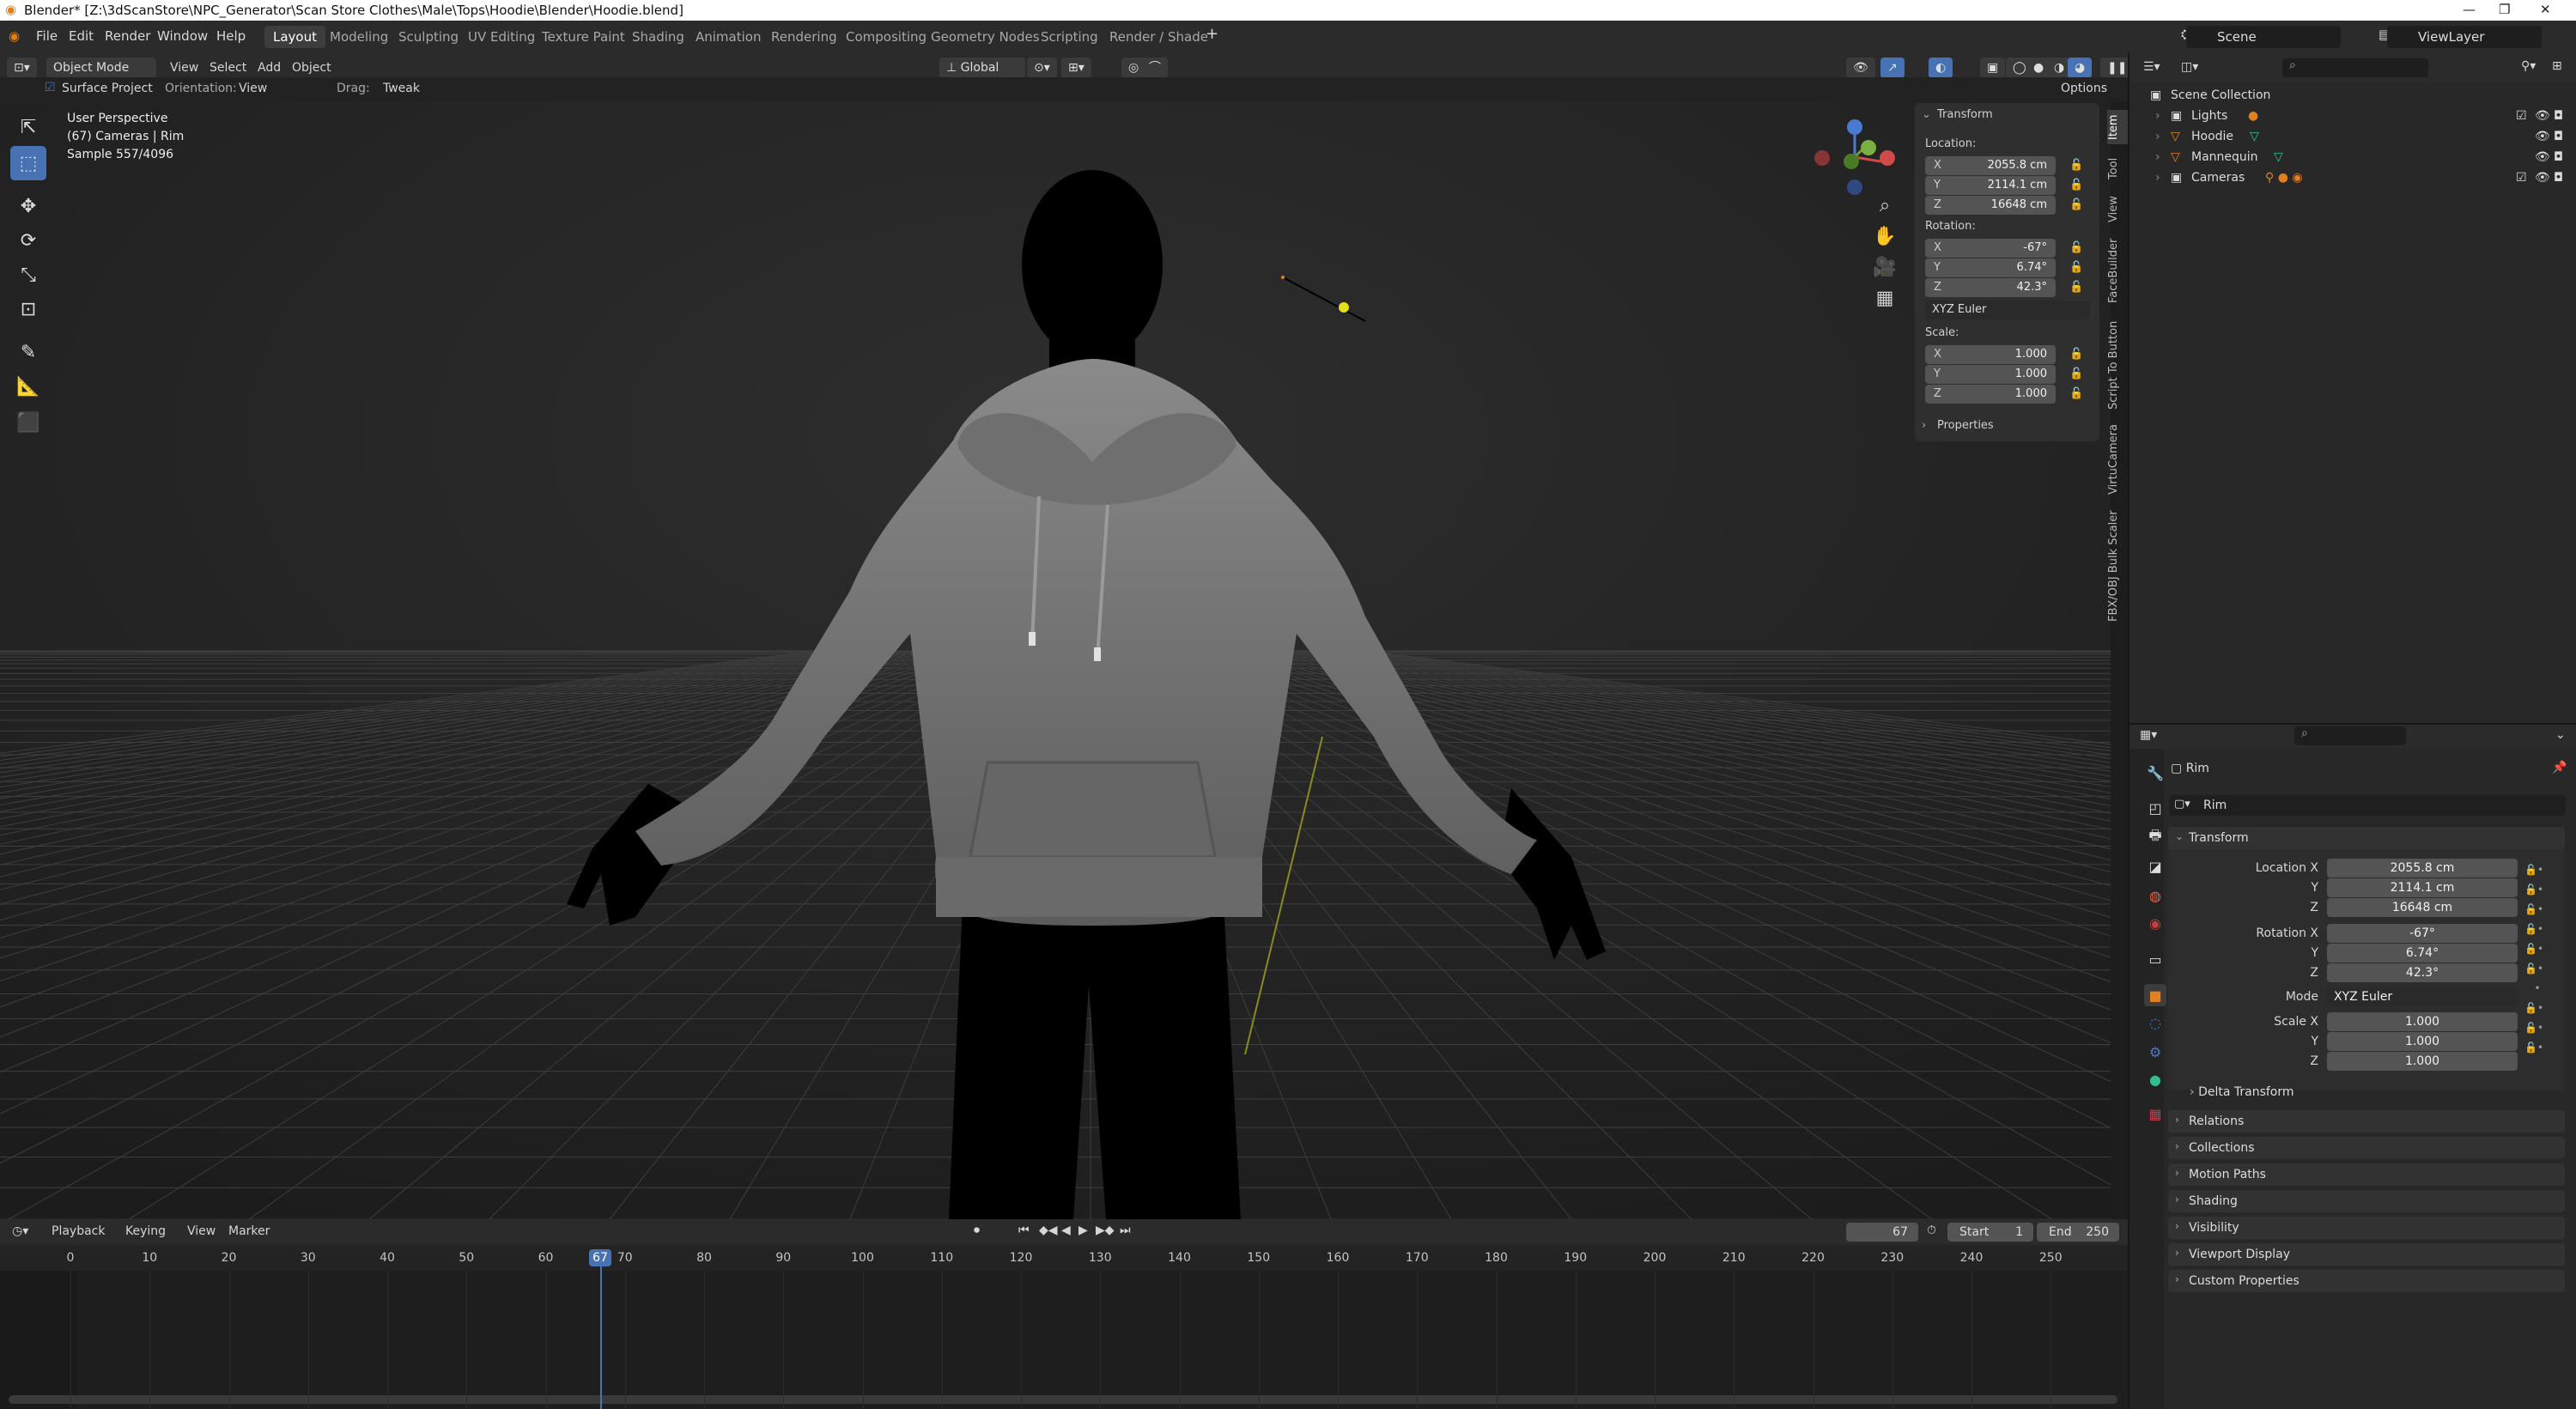 This screenshot has height=1409, width=2576. Describe the element at coordinates (2242, 1092) in the screenshot. I see `delta-transform-subsection: › Delta Transform` at that location.